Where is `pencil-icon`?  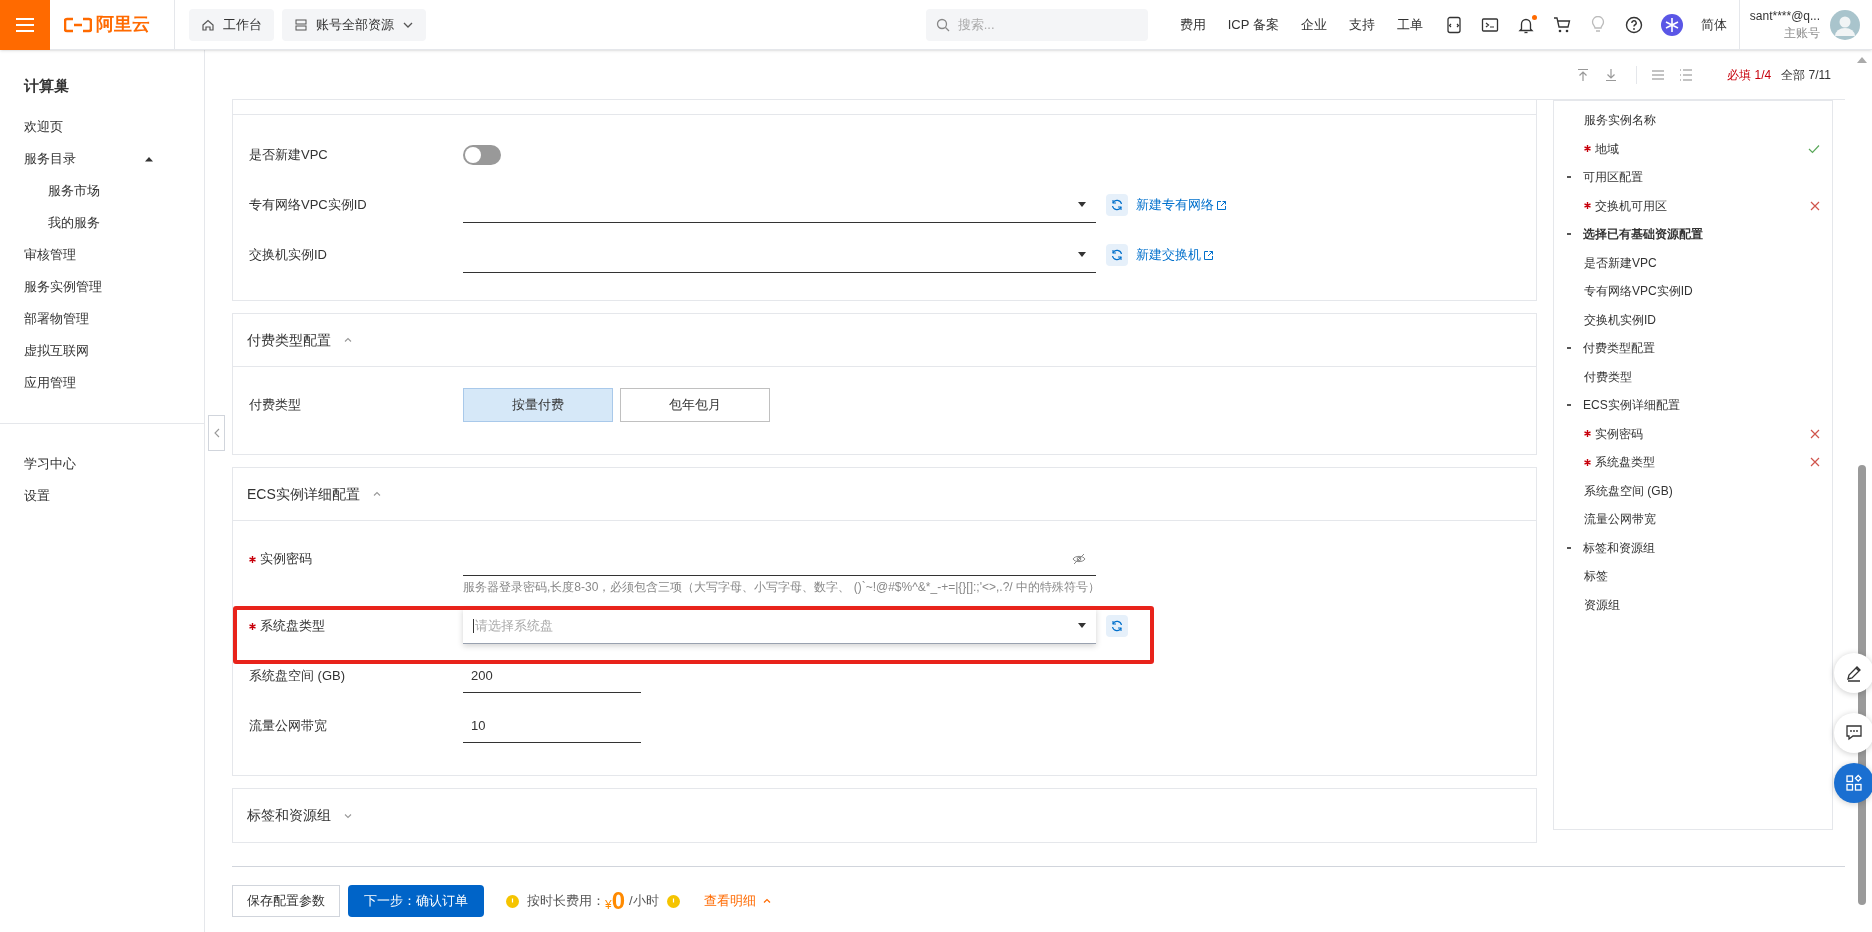 pencil-icon is located at coordinates (1854, 673).